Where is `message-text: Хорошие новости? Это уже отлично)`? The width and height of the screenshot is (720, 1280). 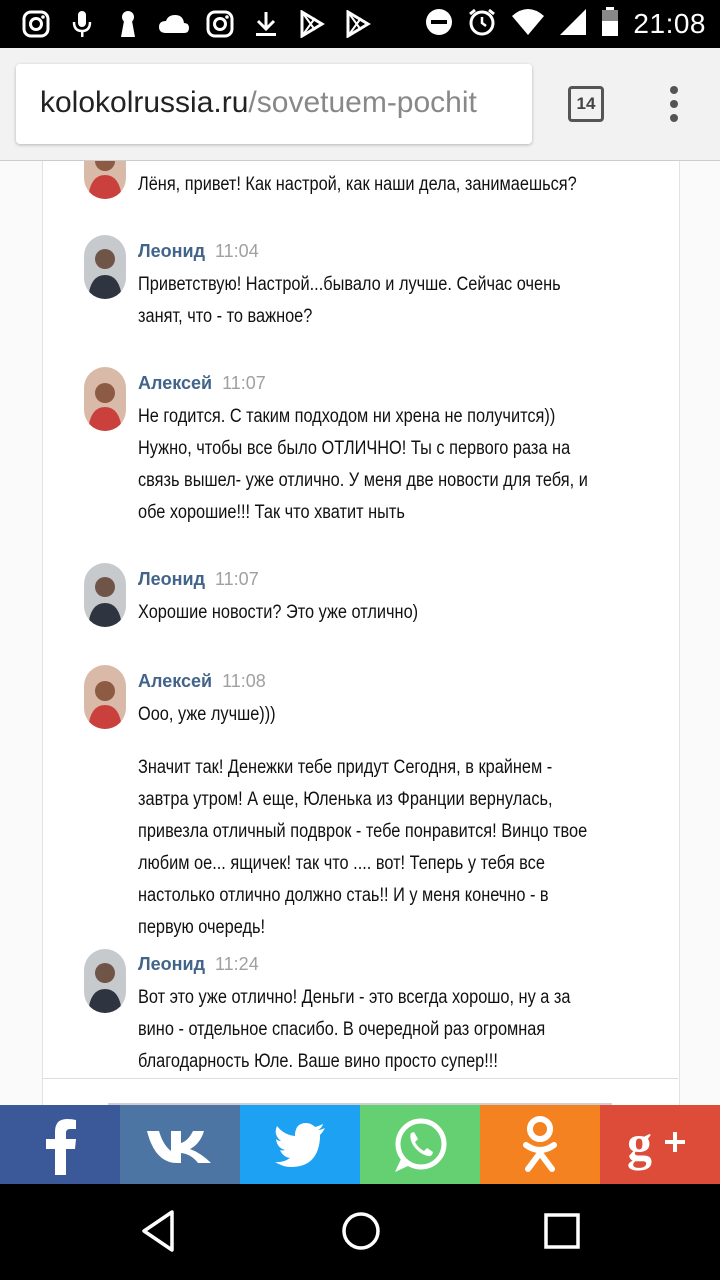
message-text: Хорошие новости? Это уже отлично) is located at coordinates (278, 612).